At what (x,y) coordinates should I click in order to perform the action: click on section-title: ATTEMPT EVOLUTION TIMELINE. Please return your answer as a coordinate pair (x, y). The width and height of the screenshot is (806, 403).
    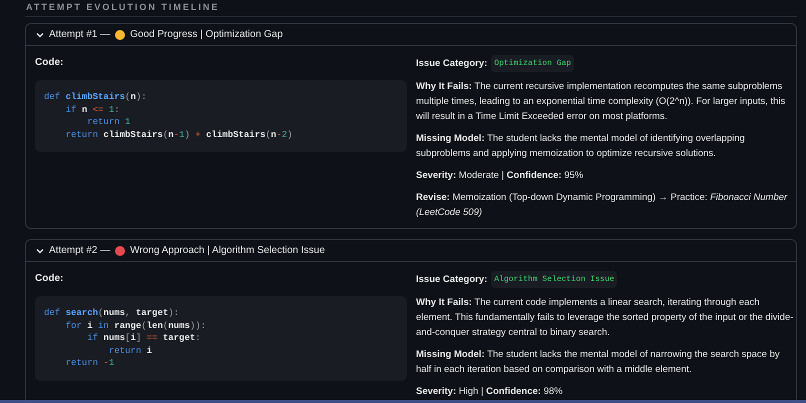
    Looking at the image, I should click on (123, 6).